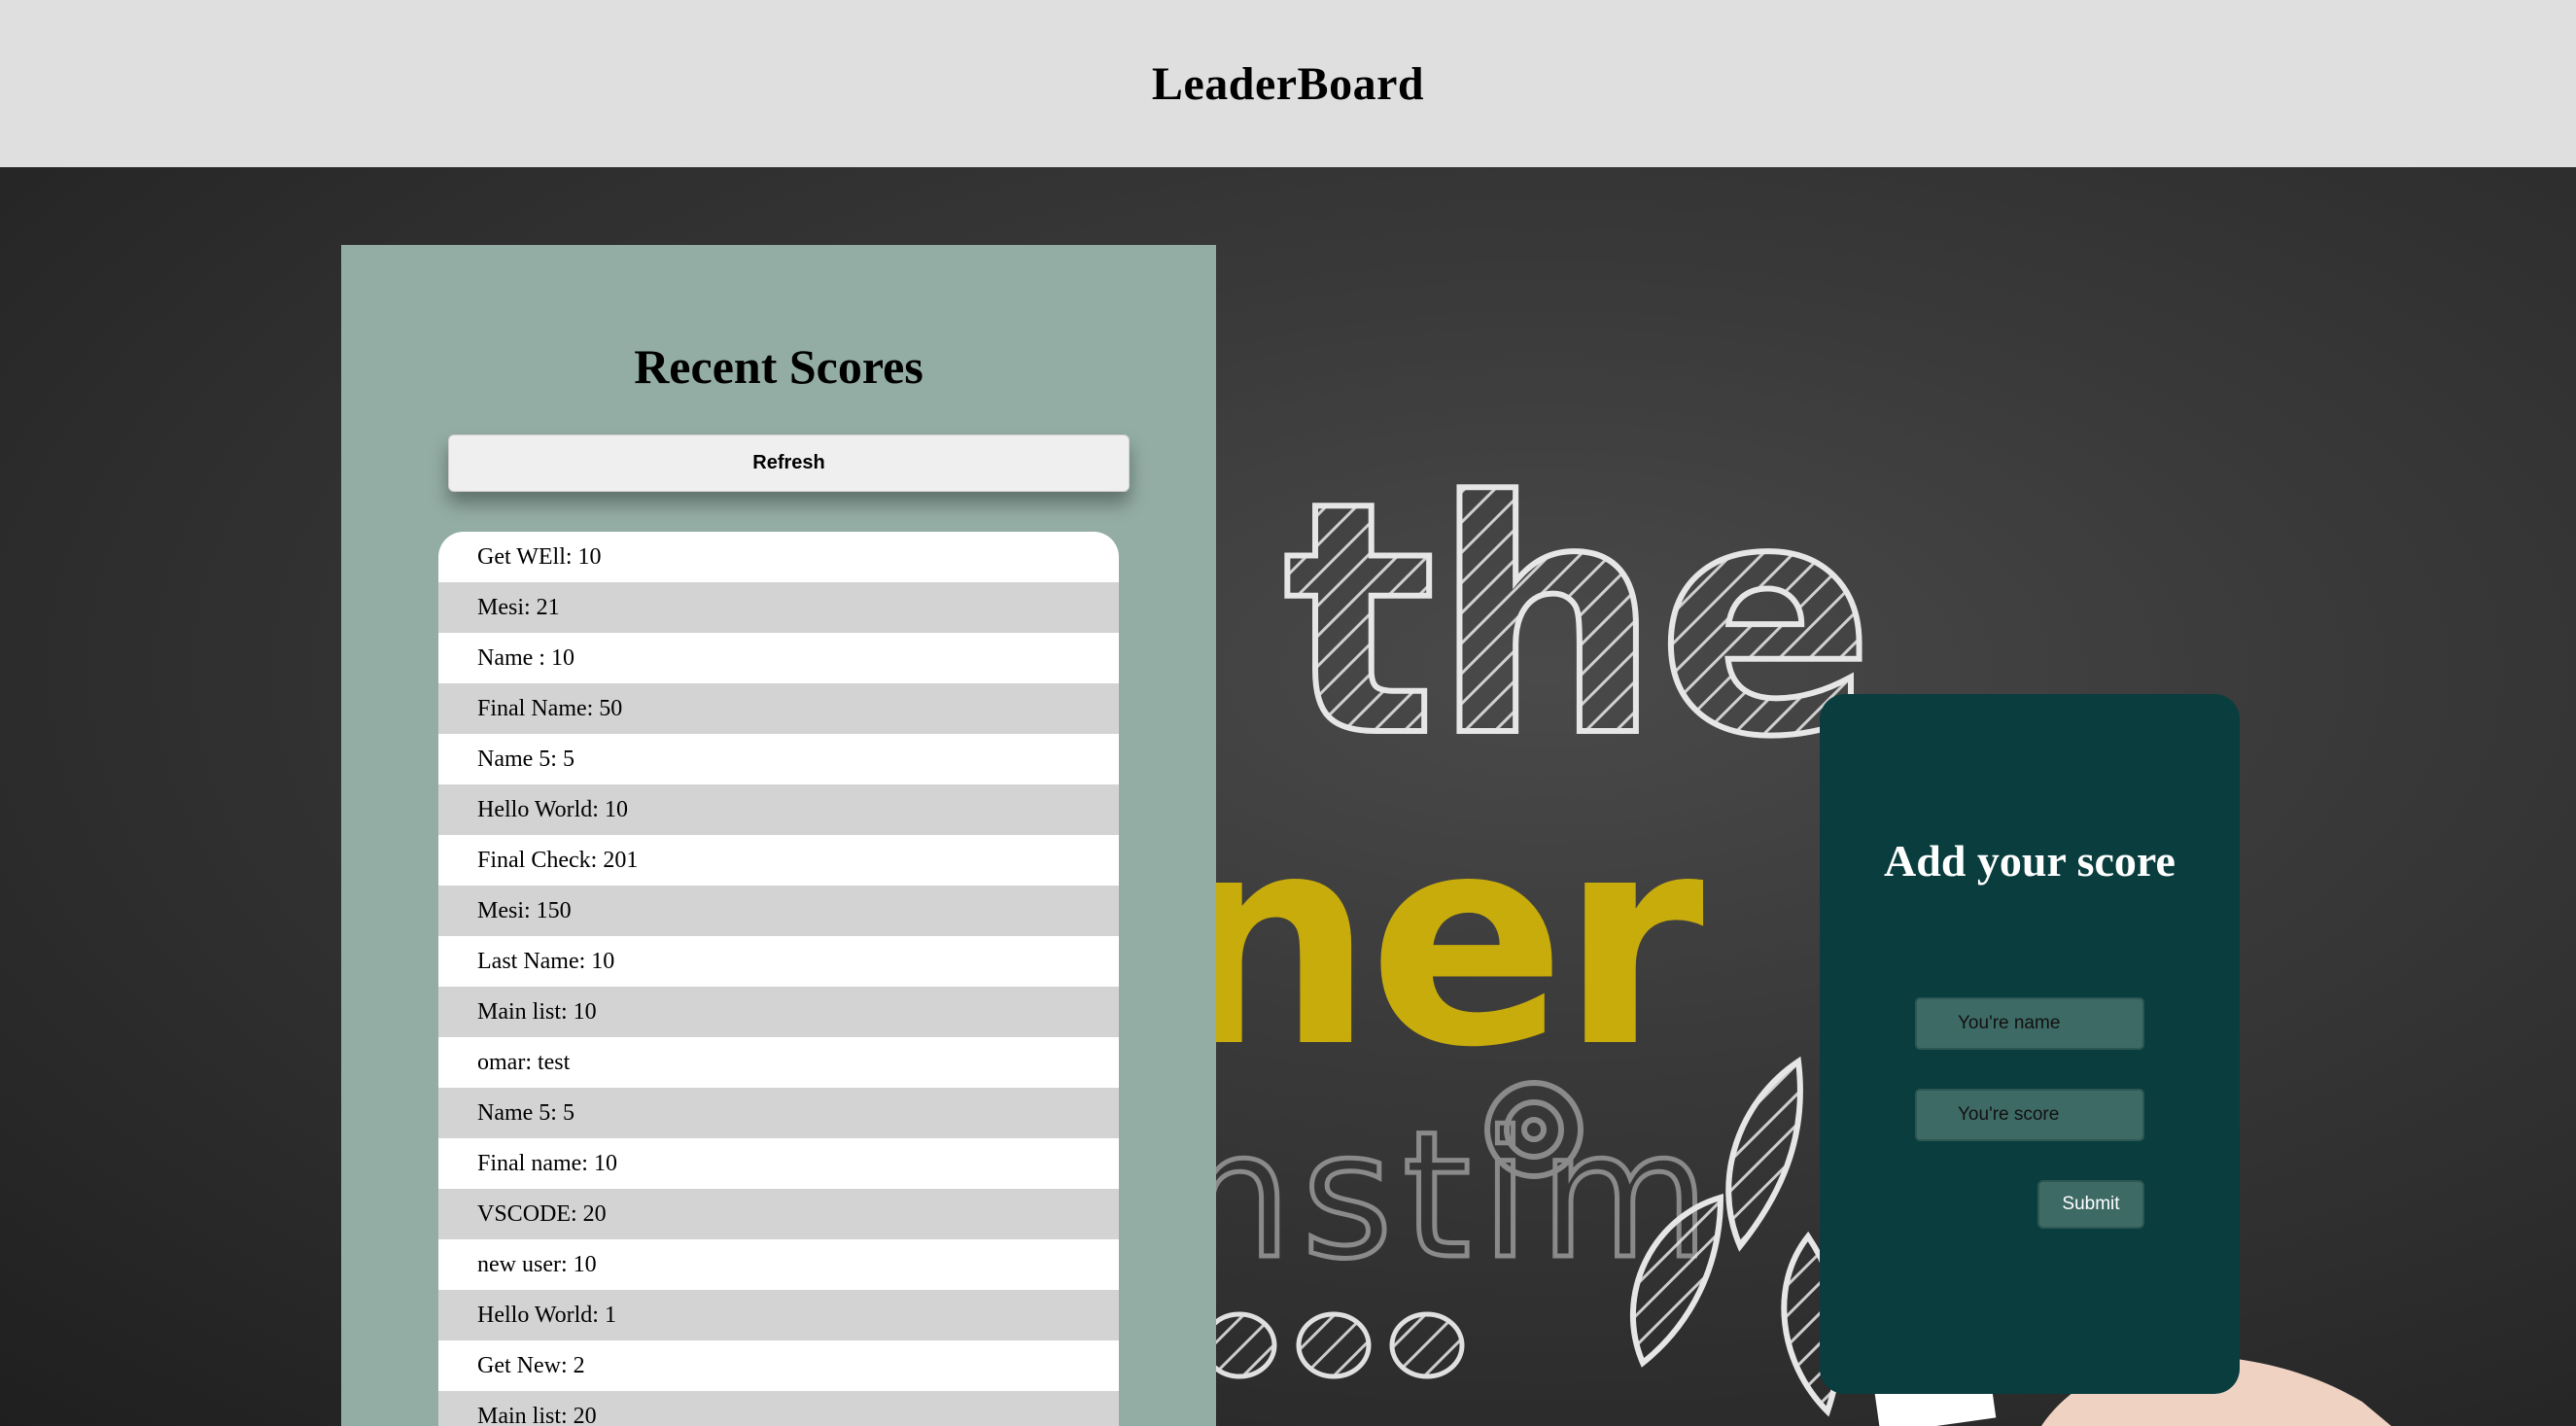  I want to click on score-list-item: Last Name: 10, so click(778, 961).